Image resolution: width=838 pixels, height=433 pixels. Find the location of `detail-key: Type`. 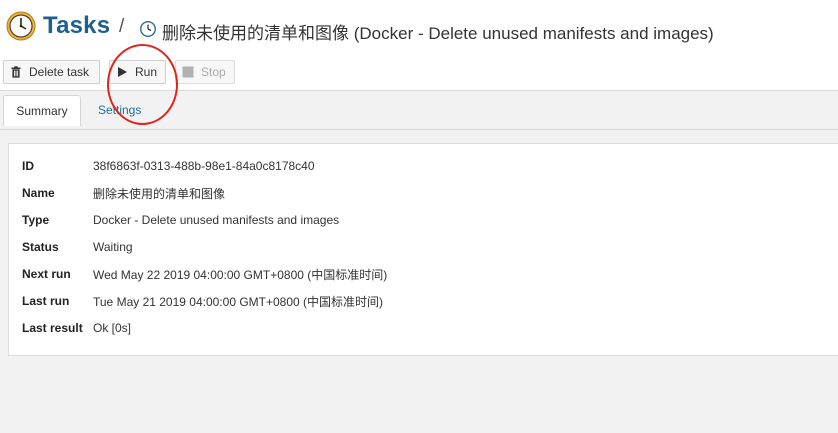

detail-key: Type is located at coordinates (36, 220).